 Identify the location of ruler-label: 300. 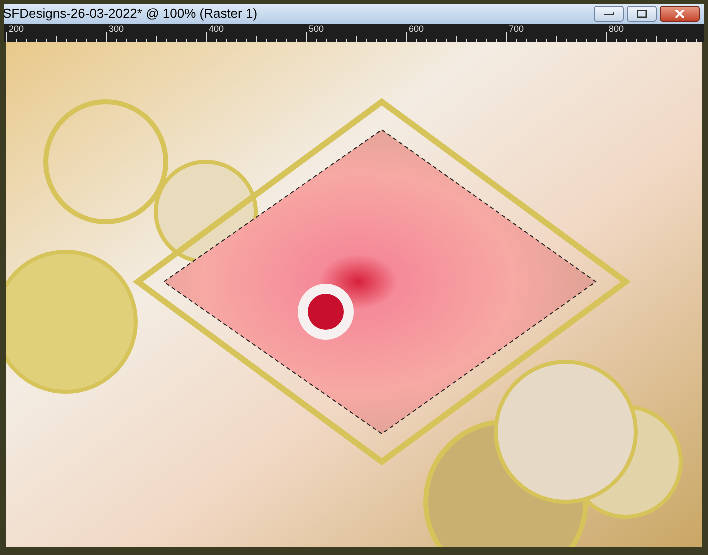
(116, 29).